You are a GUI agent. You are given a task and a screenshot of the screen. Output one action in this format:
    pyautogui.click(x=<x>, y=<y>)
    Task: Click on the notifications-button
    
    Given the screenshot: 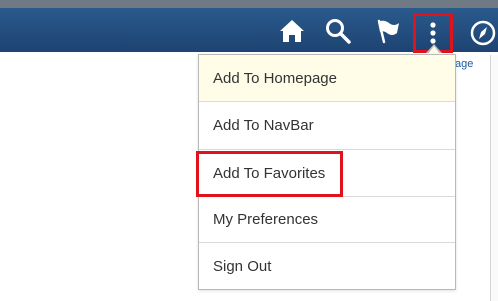 What is the action you would take?
    pyautogui.click(x=388, y=31)
    